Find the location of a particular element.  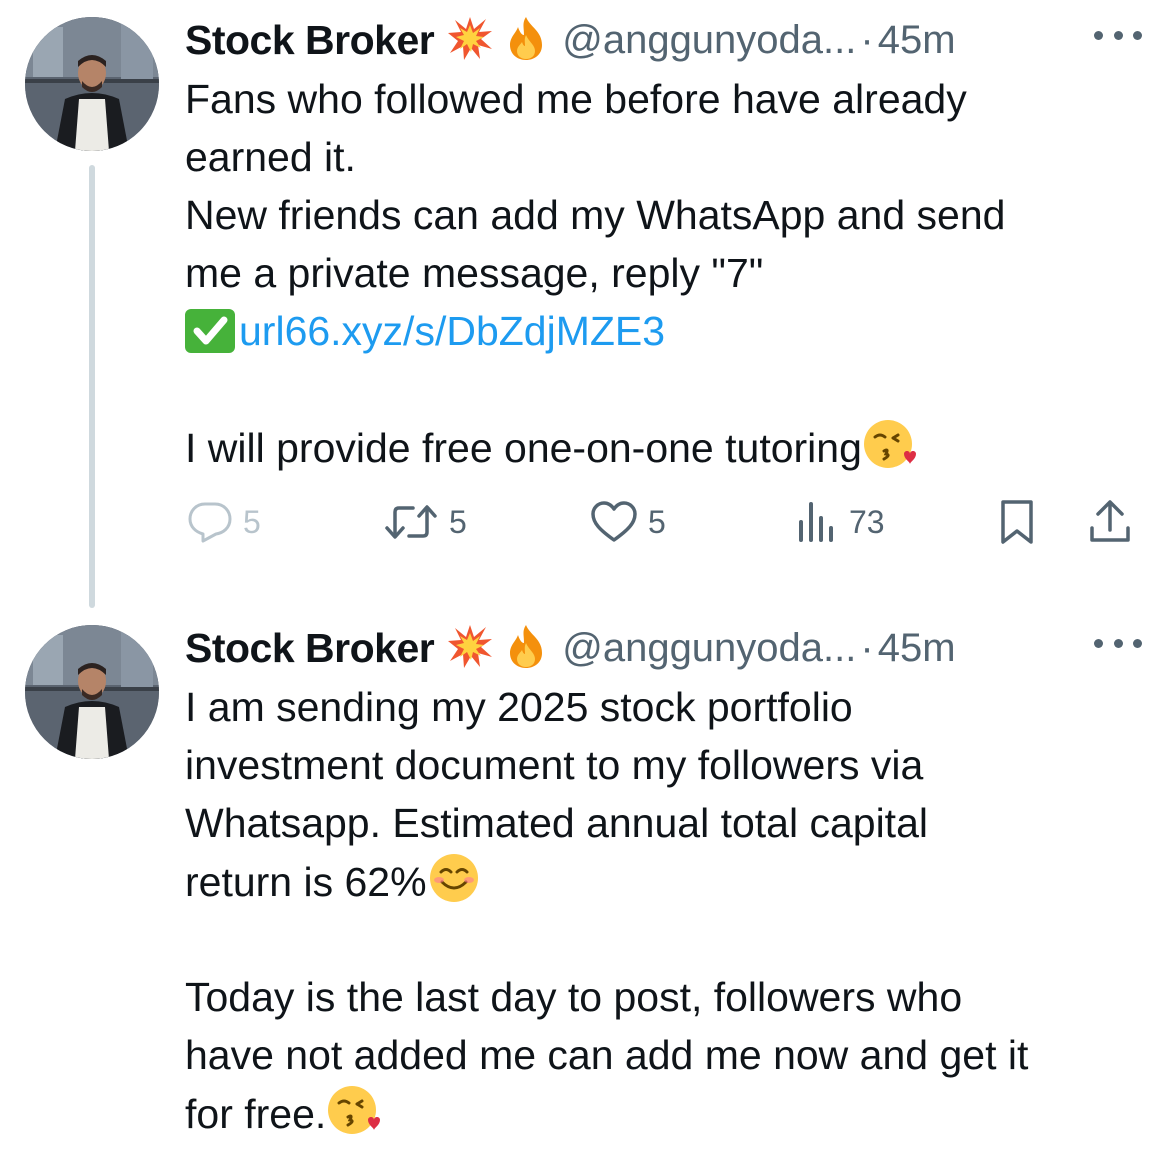

text-segment: for free. is located at coordinates (256, 1114).